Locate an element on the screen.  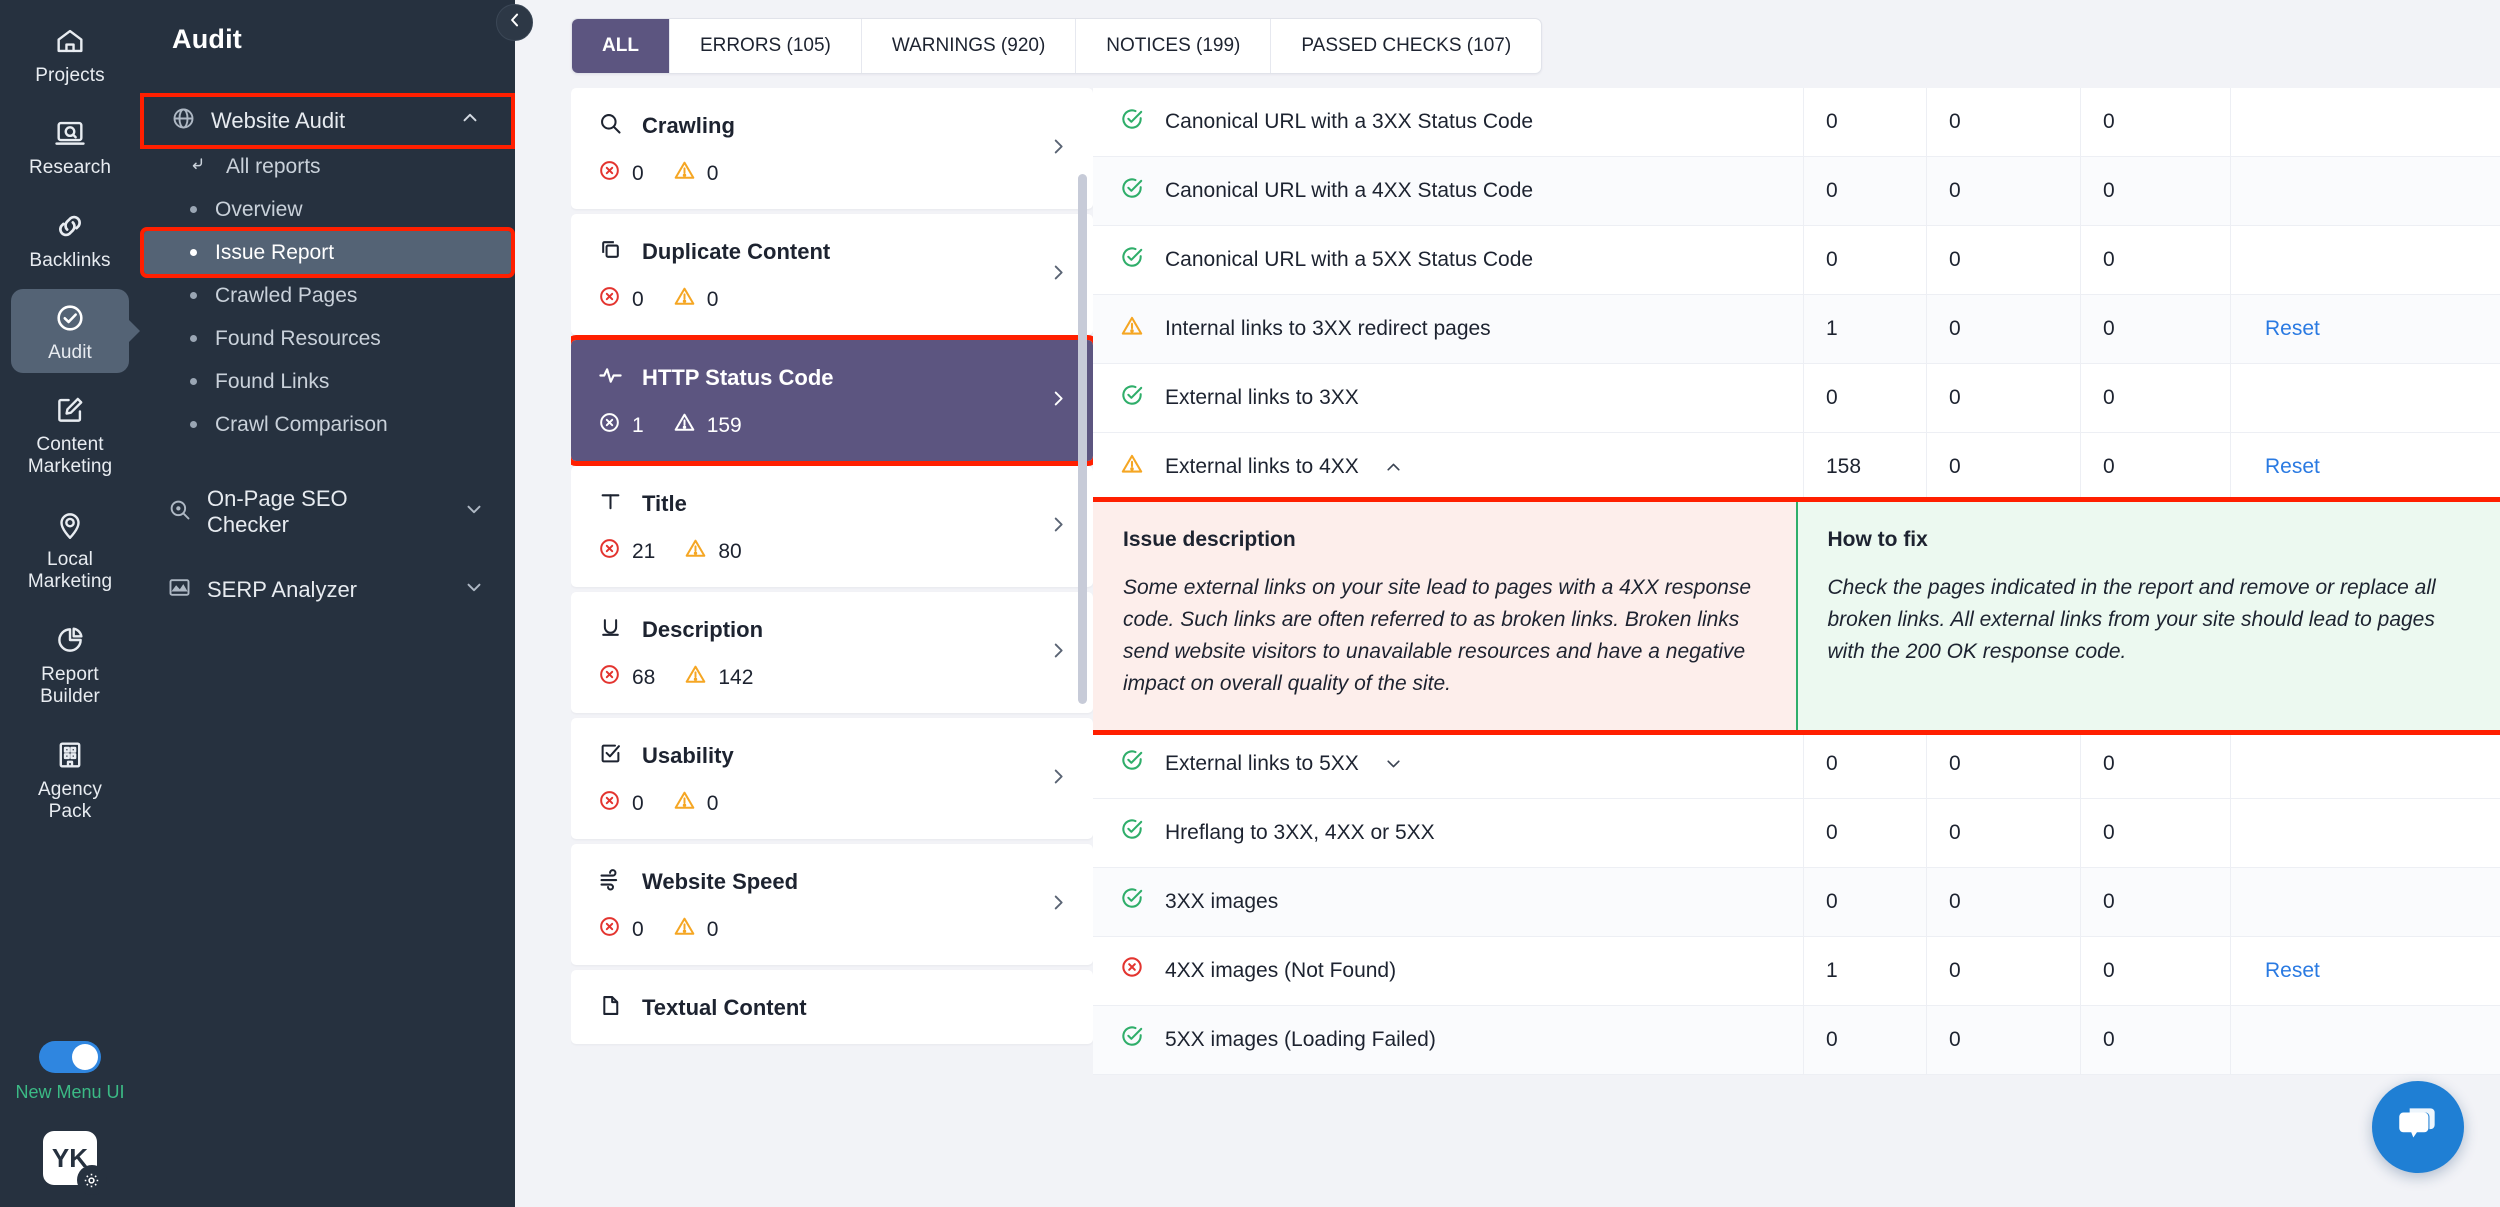
sidebar-item-found-resources: Found Resources is located at coordinates (327, 338).